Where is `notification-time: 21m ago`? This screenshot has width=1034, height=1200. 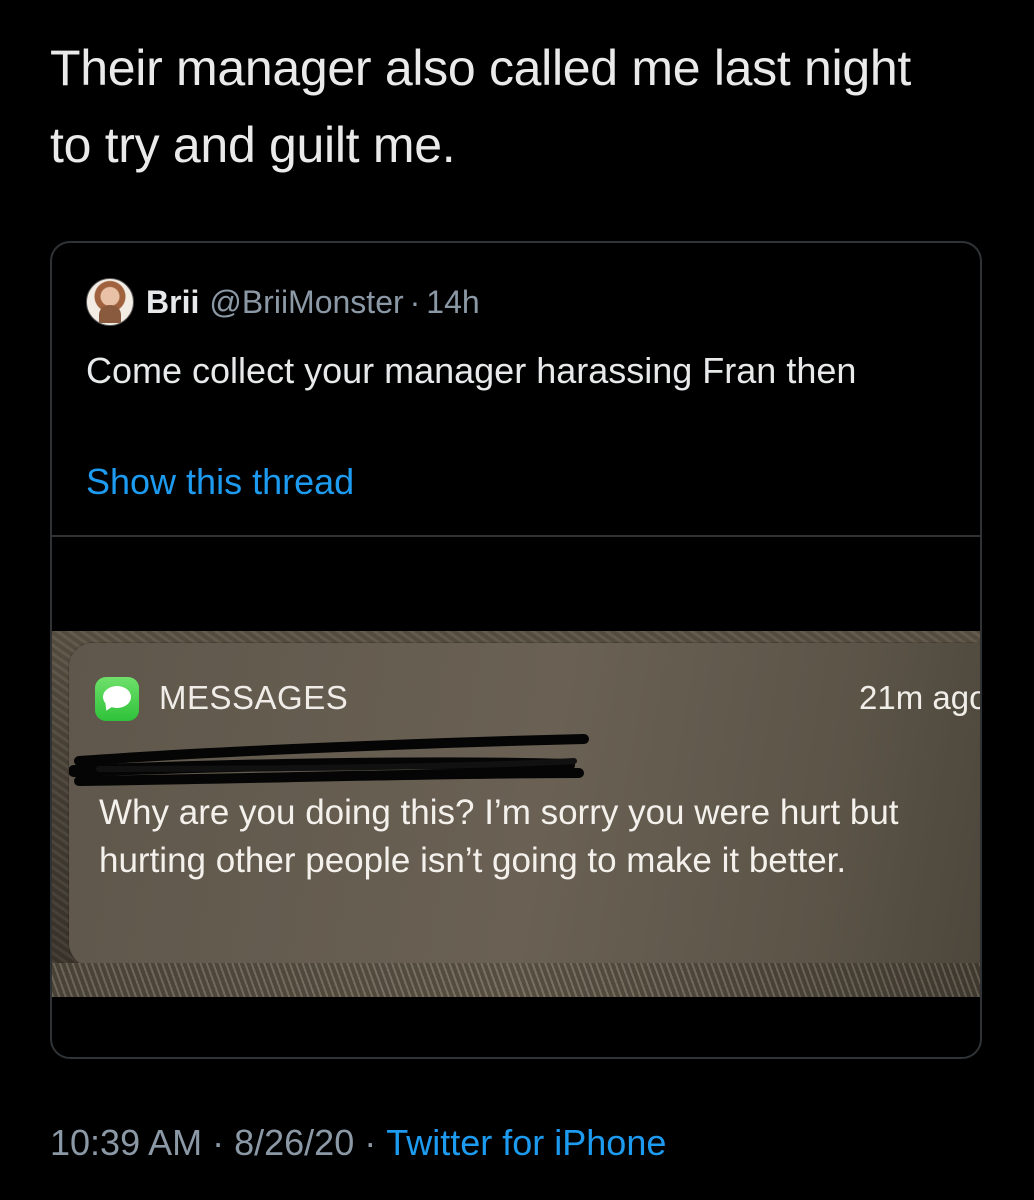
notification-time: 21m ago is located at coordinates (919, 697).